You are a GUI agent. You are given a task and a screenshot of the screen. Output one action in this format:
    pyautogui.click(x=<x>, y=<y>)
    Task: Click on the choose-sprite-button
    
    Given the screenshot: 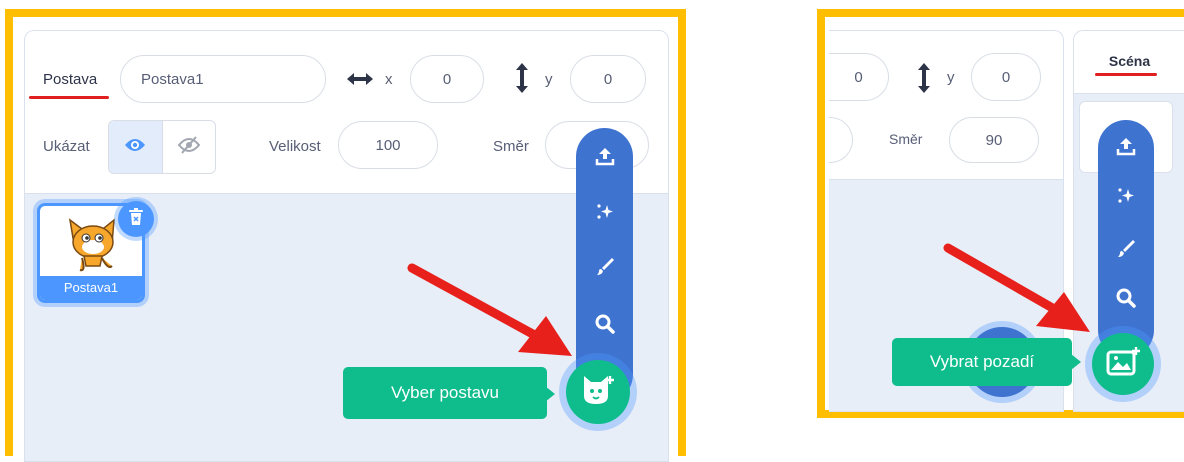 What is the action you would take?
    pyautogui.click(x=598, y=392)
    